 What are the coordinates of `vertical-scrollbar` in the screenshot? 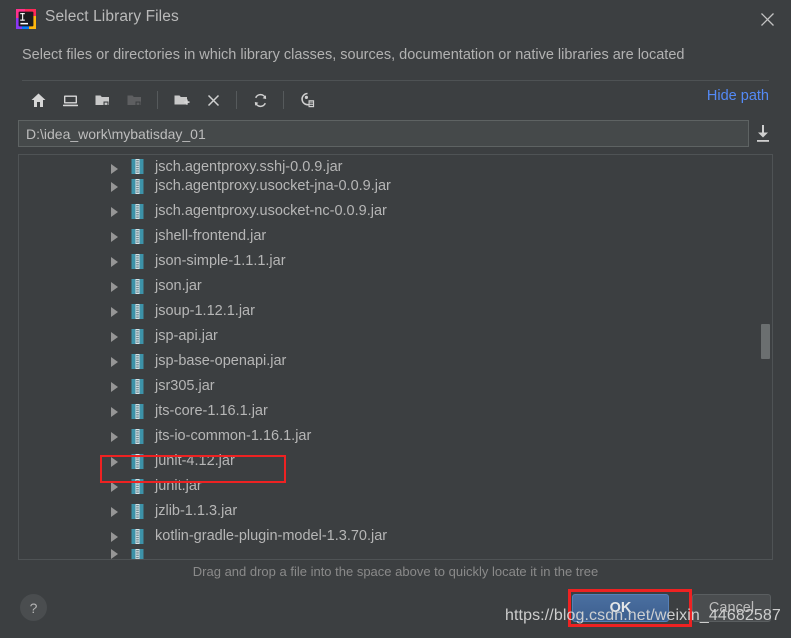 It's located at (765, 357).